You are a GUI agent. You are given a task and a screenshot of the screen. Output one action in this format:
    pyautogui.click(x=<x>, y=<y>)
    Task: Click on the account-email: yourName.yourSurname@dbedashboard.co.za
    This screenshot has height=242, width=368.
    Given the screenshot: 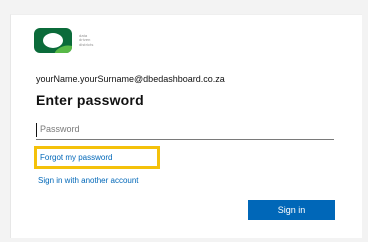 What is the action you would take?
    pyautogui.click(x=130, y=79)
    